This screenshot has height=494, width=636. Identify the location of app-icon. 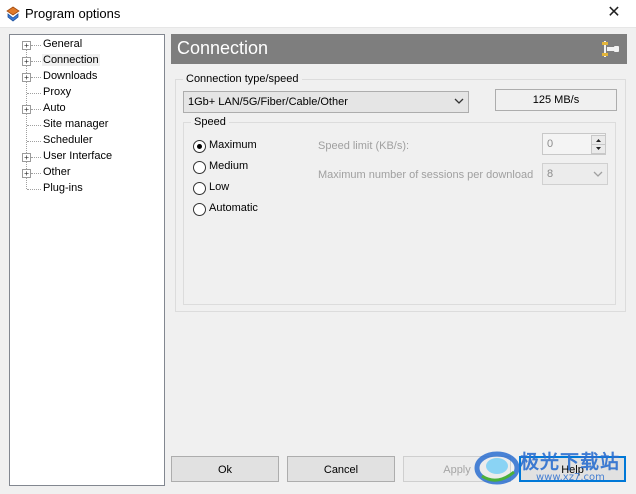
(13, 14).